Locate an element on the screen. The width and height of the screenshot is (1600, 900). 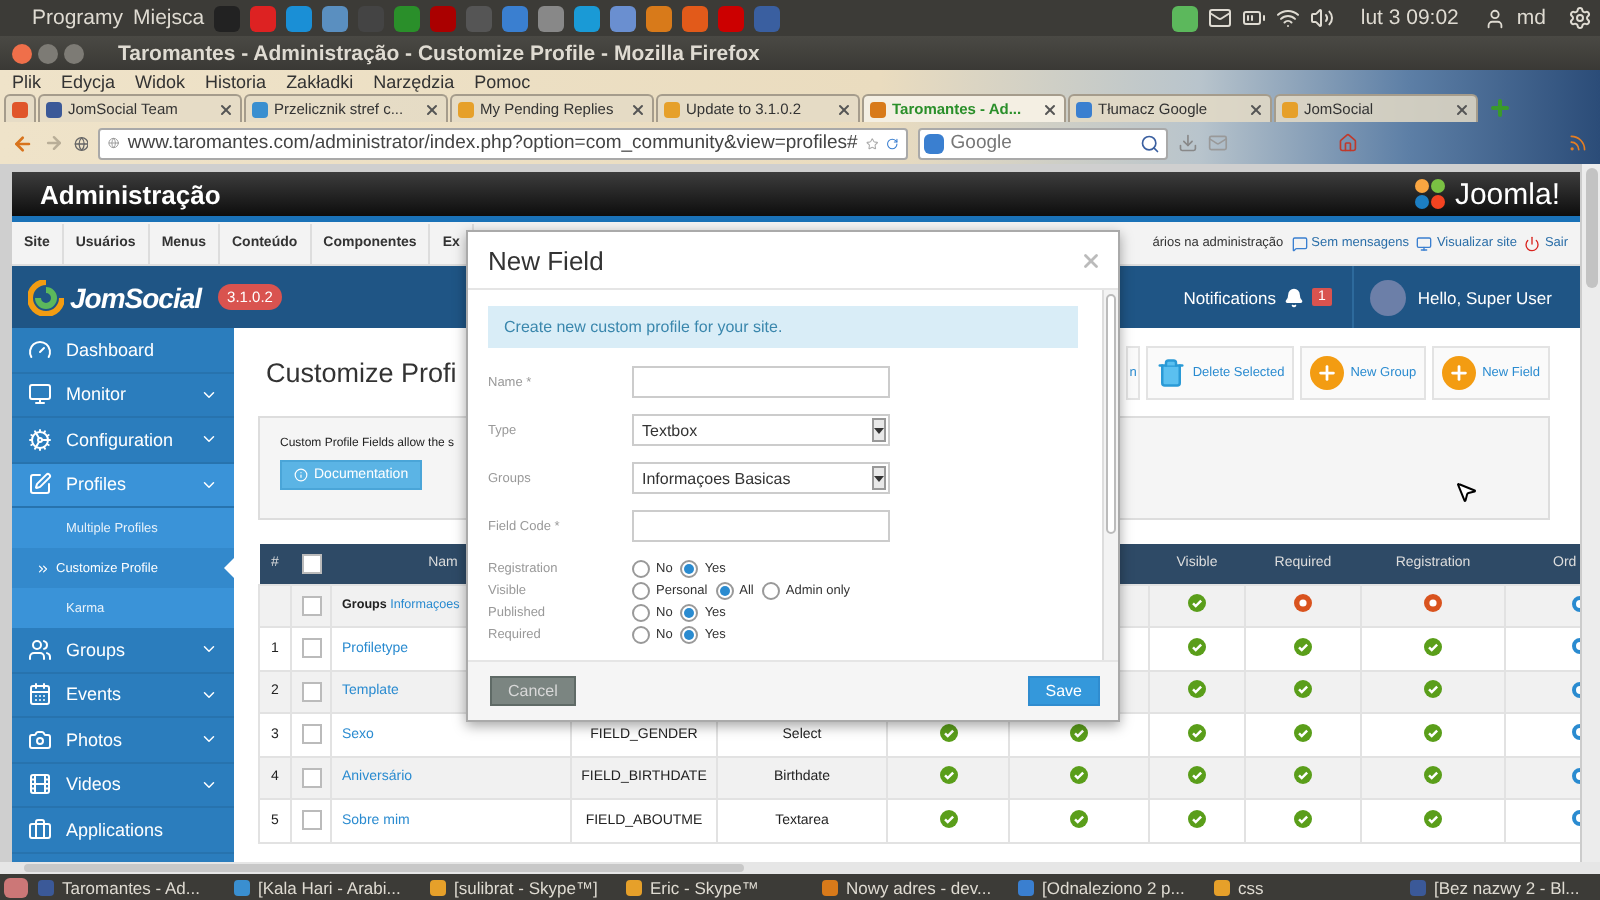
user-greeting: Hello, Super User is located at coordinates (1484, 297).